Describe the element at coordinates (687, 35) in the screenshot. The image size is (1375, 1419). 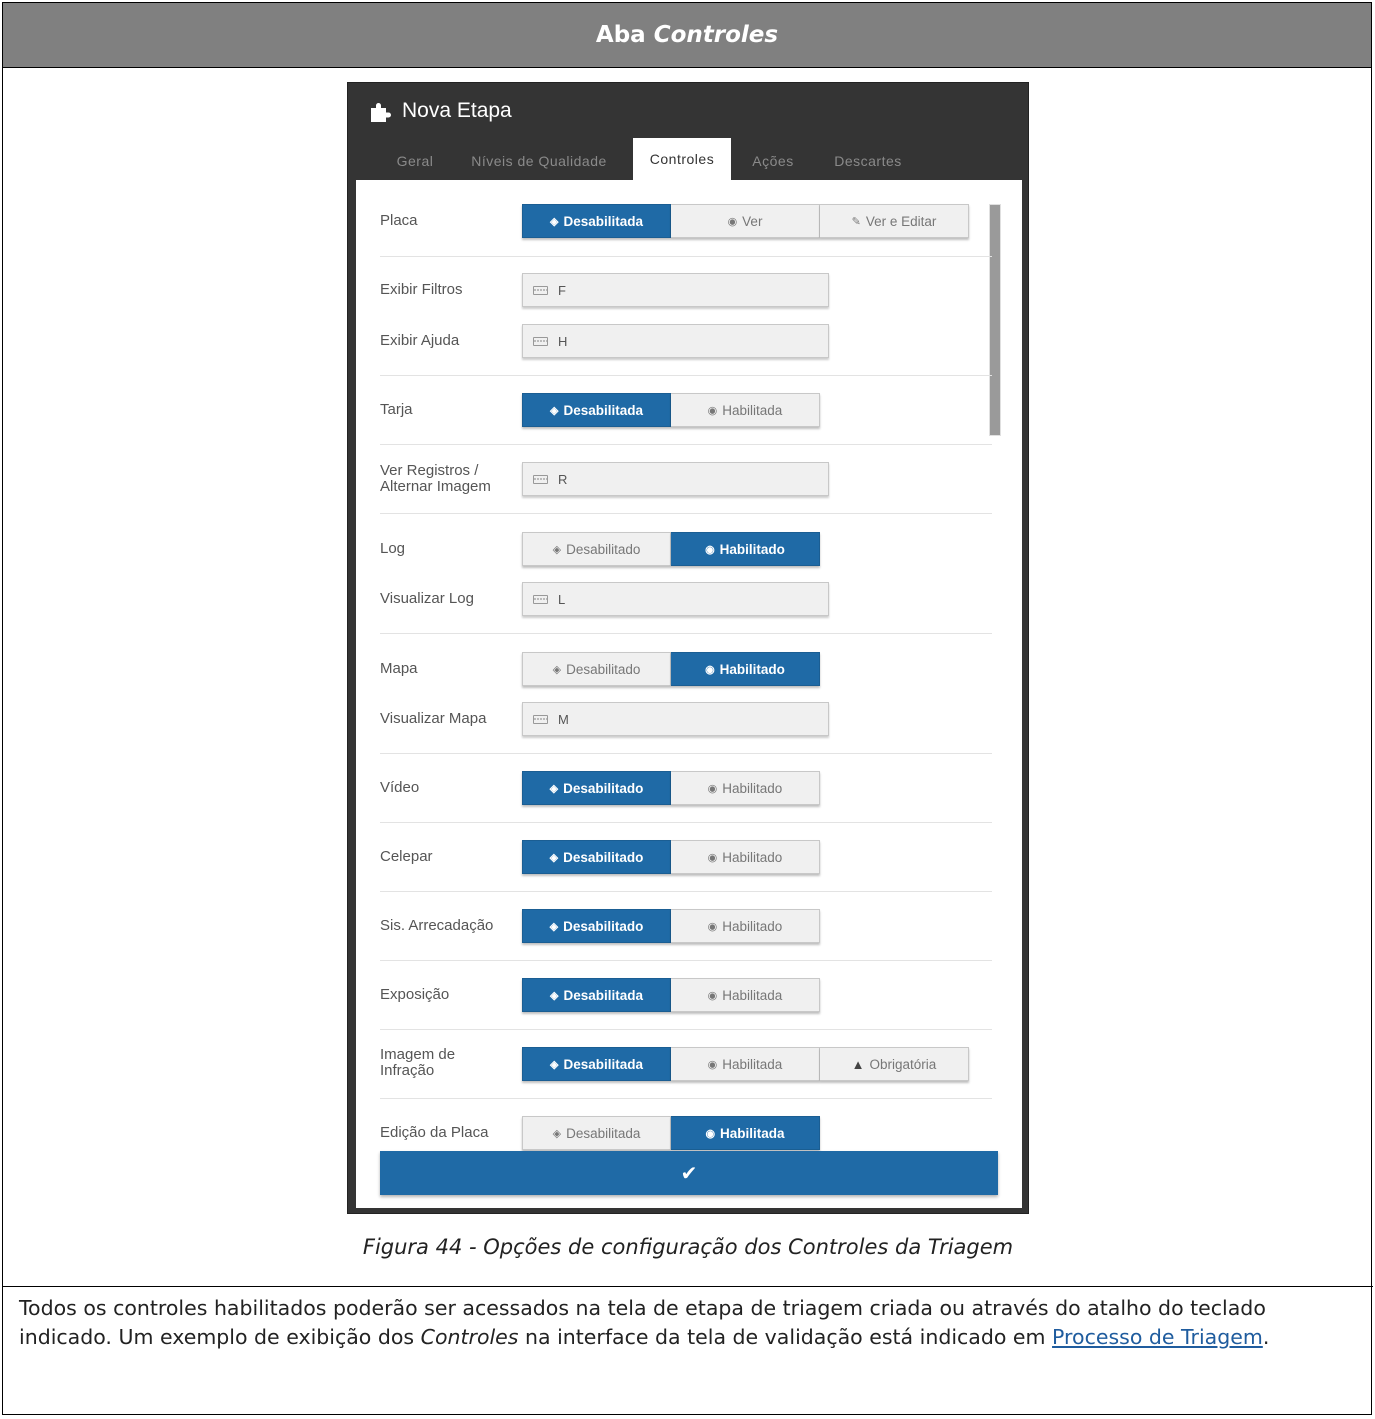
I see `section-header: Aba Controles` at that location.